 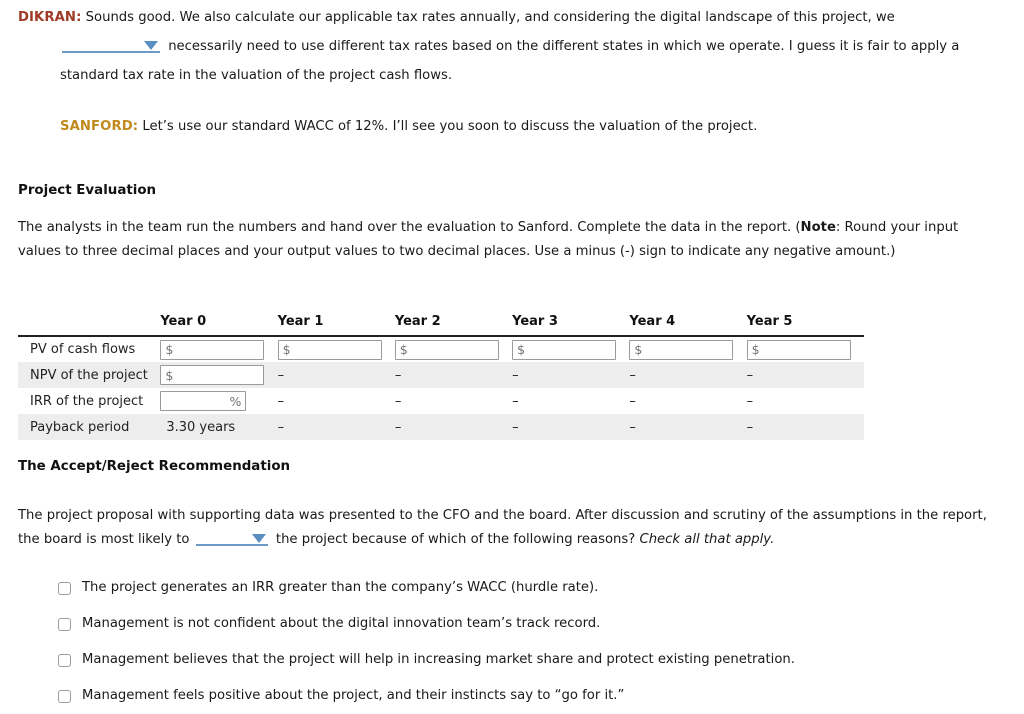 What do you see at coordinates (89, 325) in the screenshot?
I see `column-header-blank` at bounding box center [89, 325].